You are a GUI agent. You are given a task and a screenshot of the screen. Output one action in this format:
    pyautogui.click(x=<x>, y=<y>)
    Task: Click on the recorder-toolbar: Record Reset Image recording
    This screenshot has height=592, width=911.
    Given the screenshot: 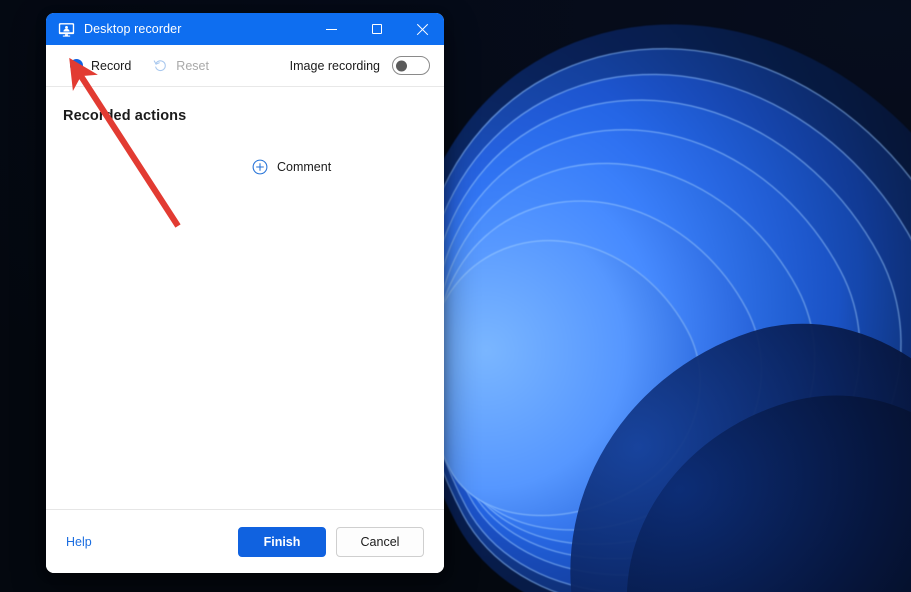 What is the action you would take?
    pyautogui.click(x=245, y=66)
    